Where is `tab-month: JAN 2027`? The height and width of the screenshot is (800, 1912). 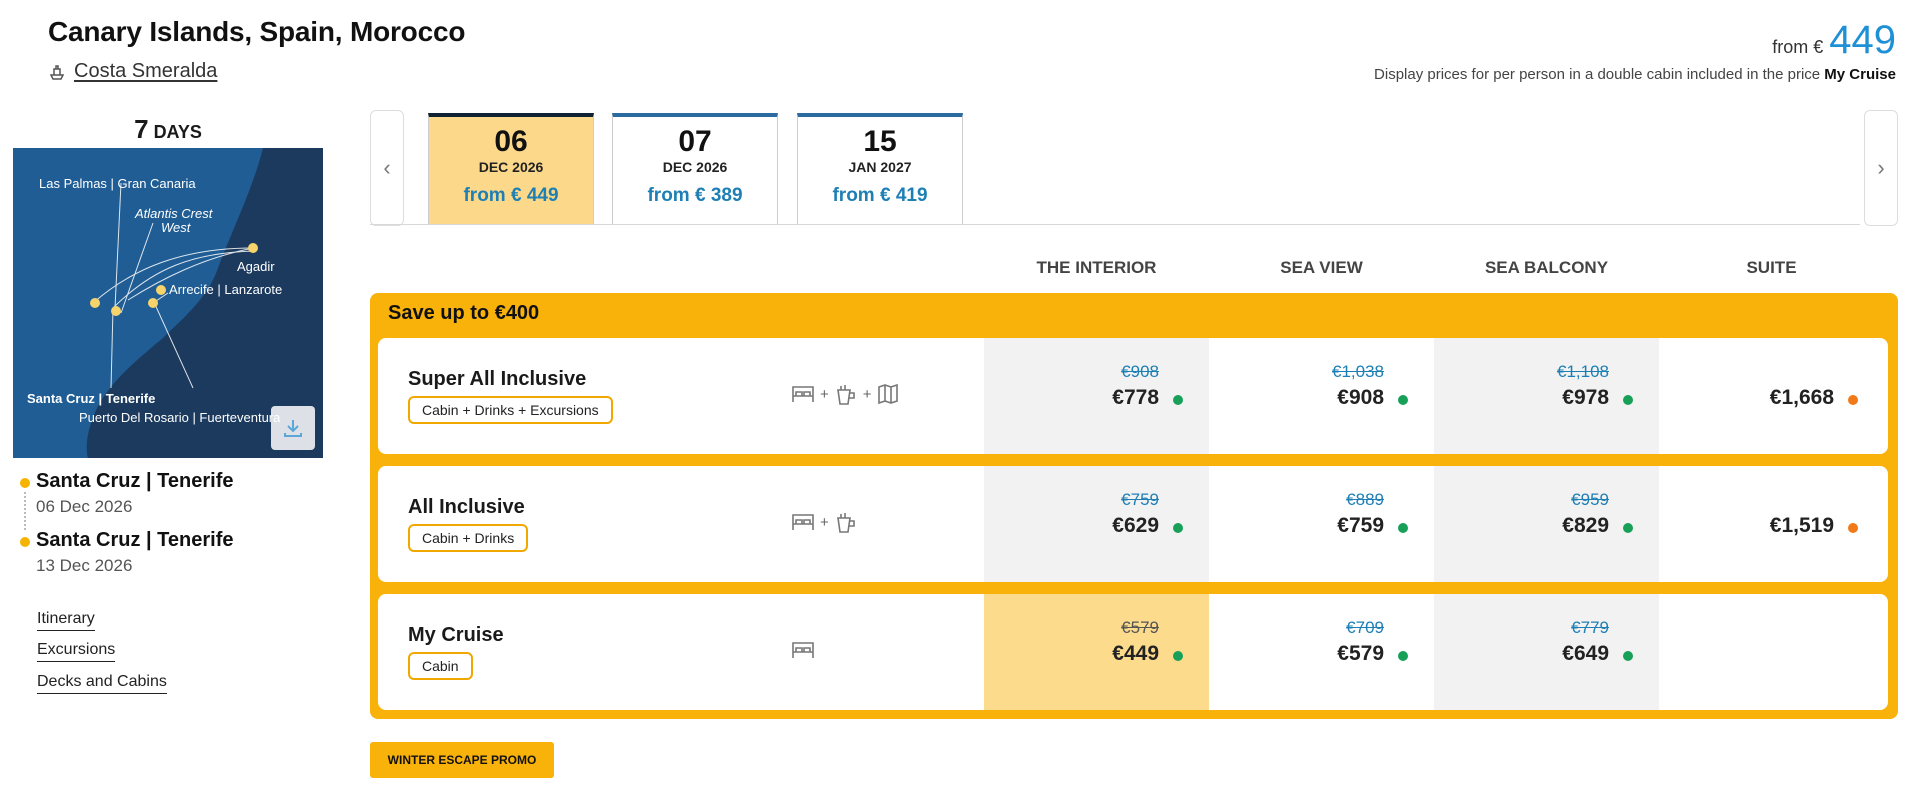 tab-month: JAN 2027 is located at coordinates (880, 167).